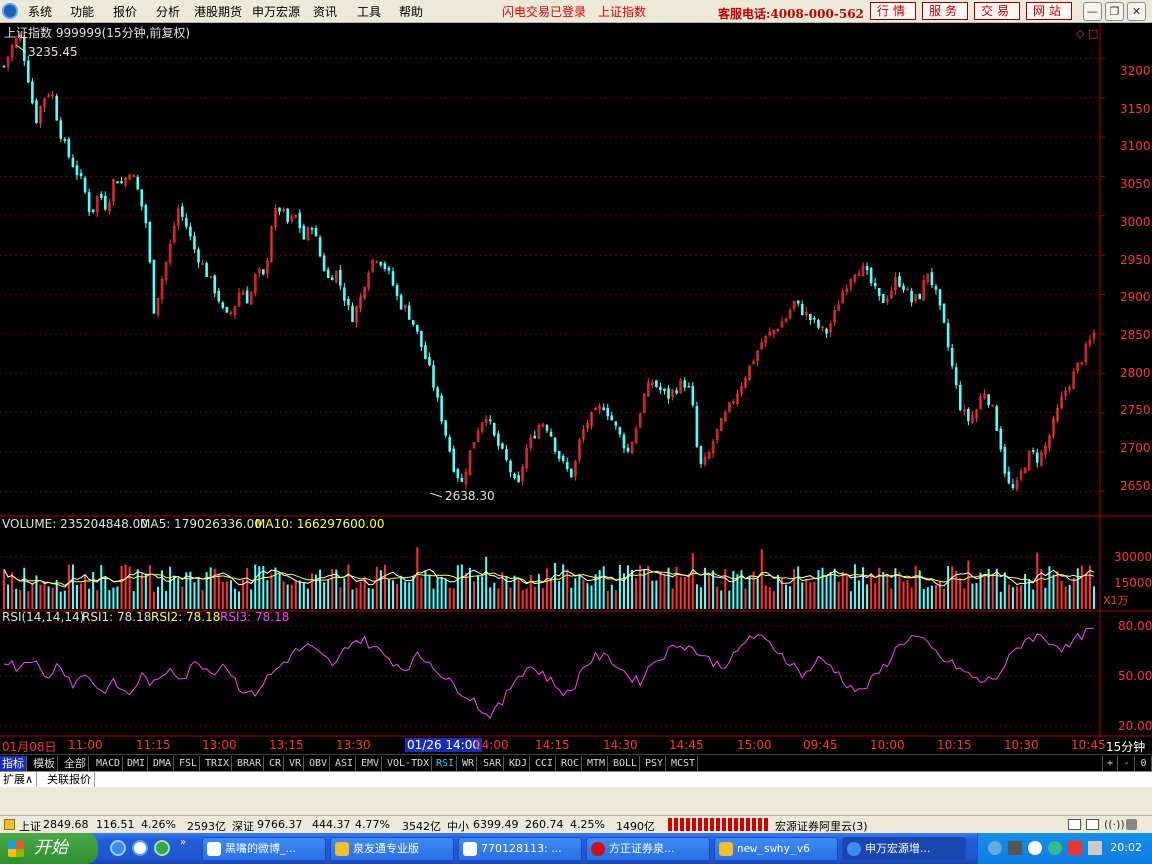 Image resolution: width=1152 pixels, height=864 pixels. I want to click on tab-mtm: MTM, so click(597, 763).